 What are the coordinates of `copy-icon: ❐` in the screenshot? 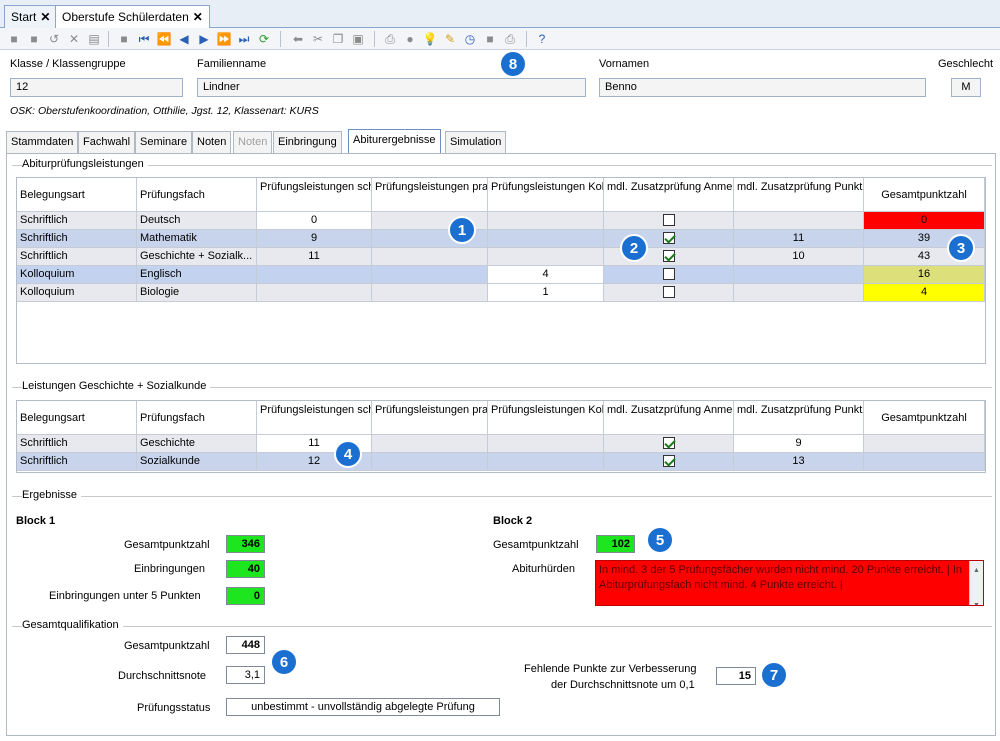 It's located at (338, 39).